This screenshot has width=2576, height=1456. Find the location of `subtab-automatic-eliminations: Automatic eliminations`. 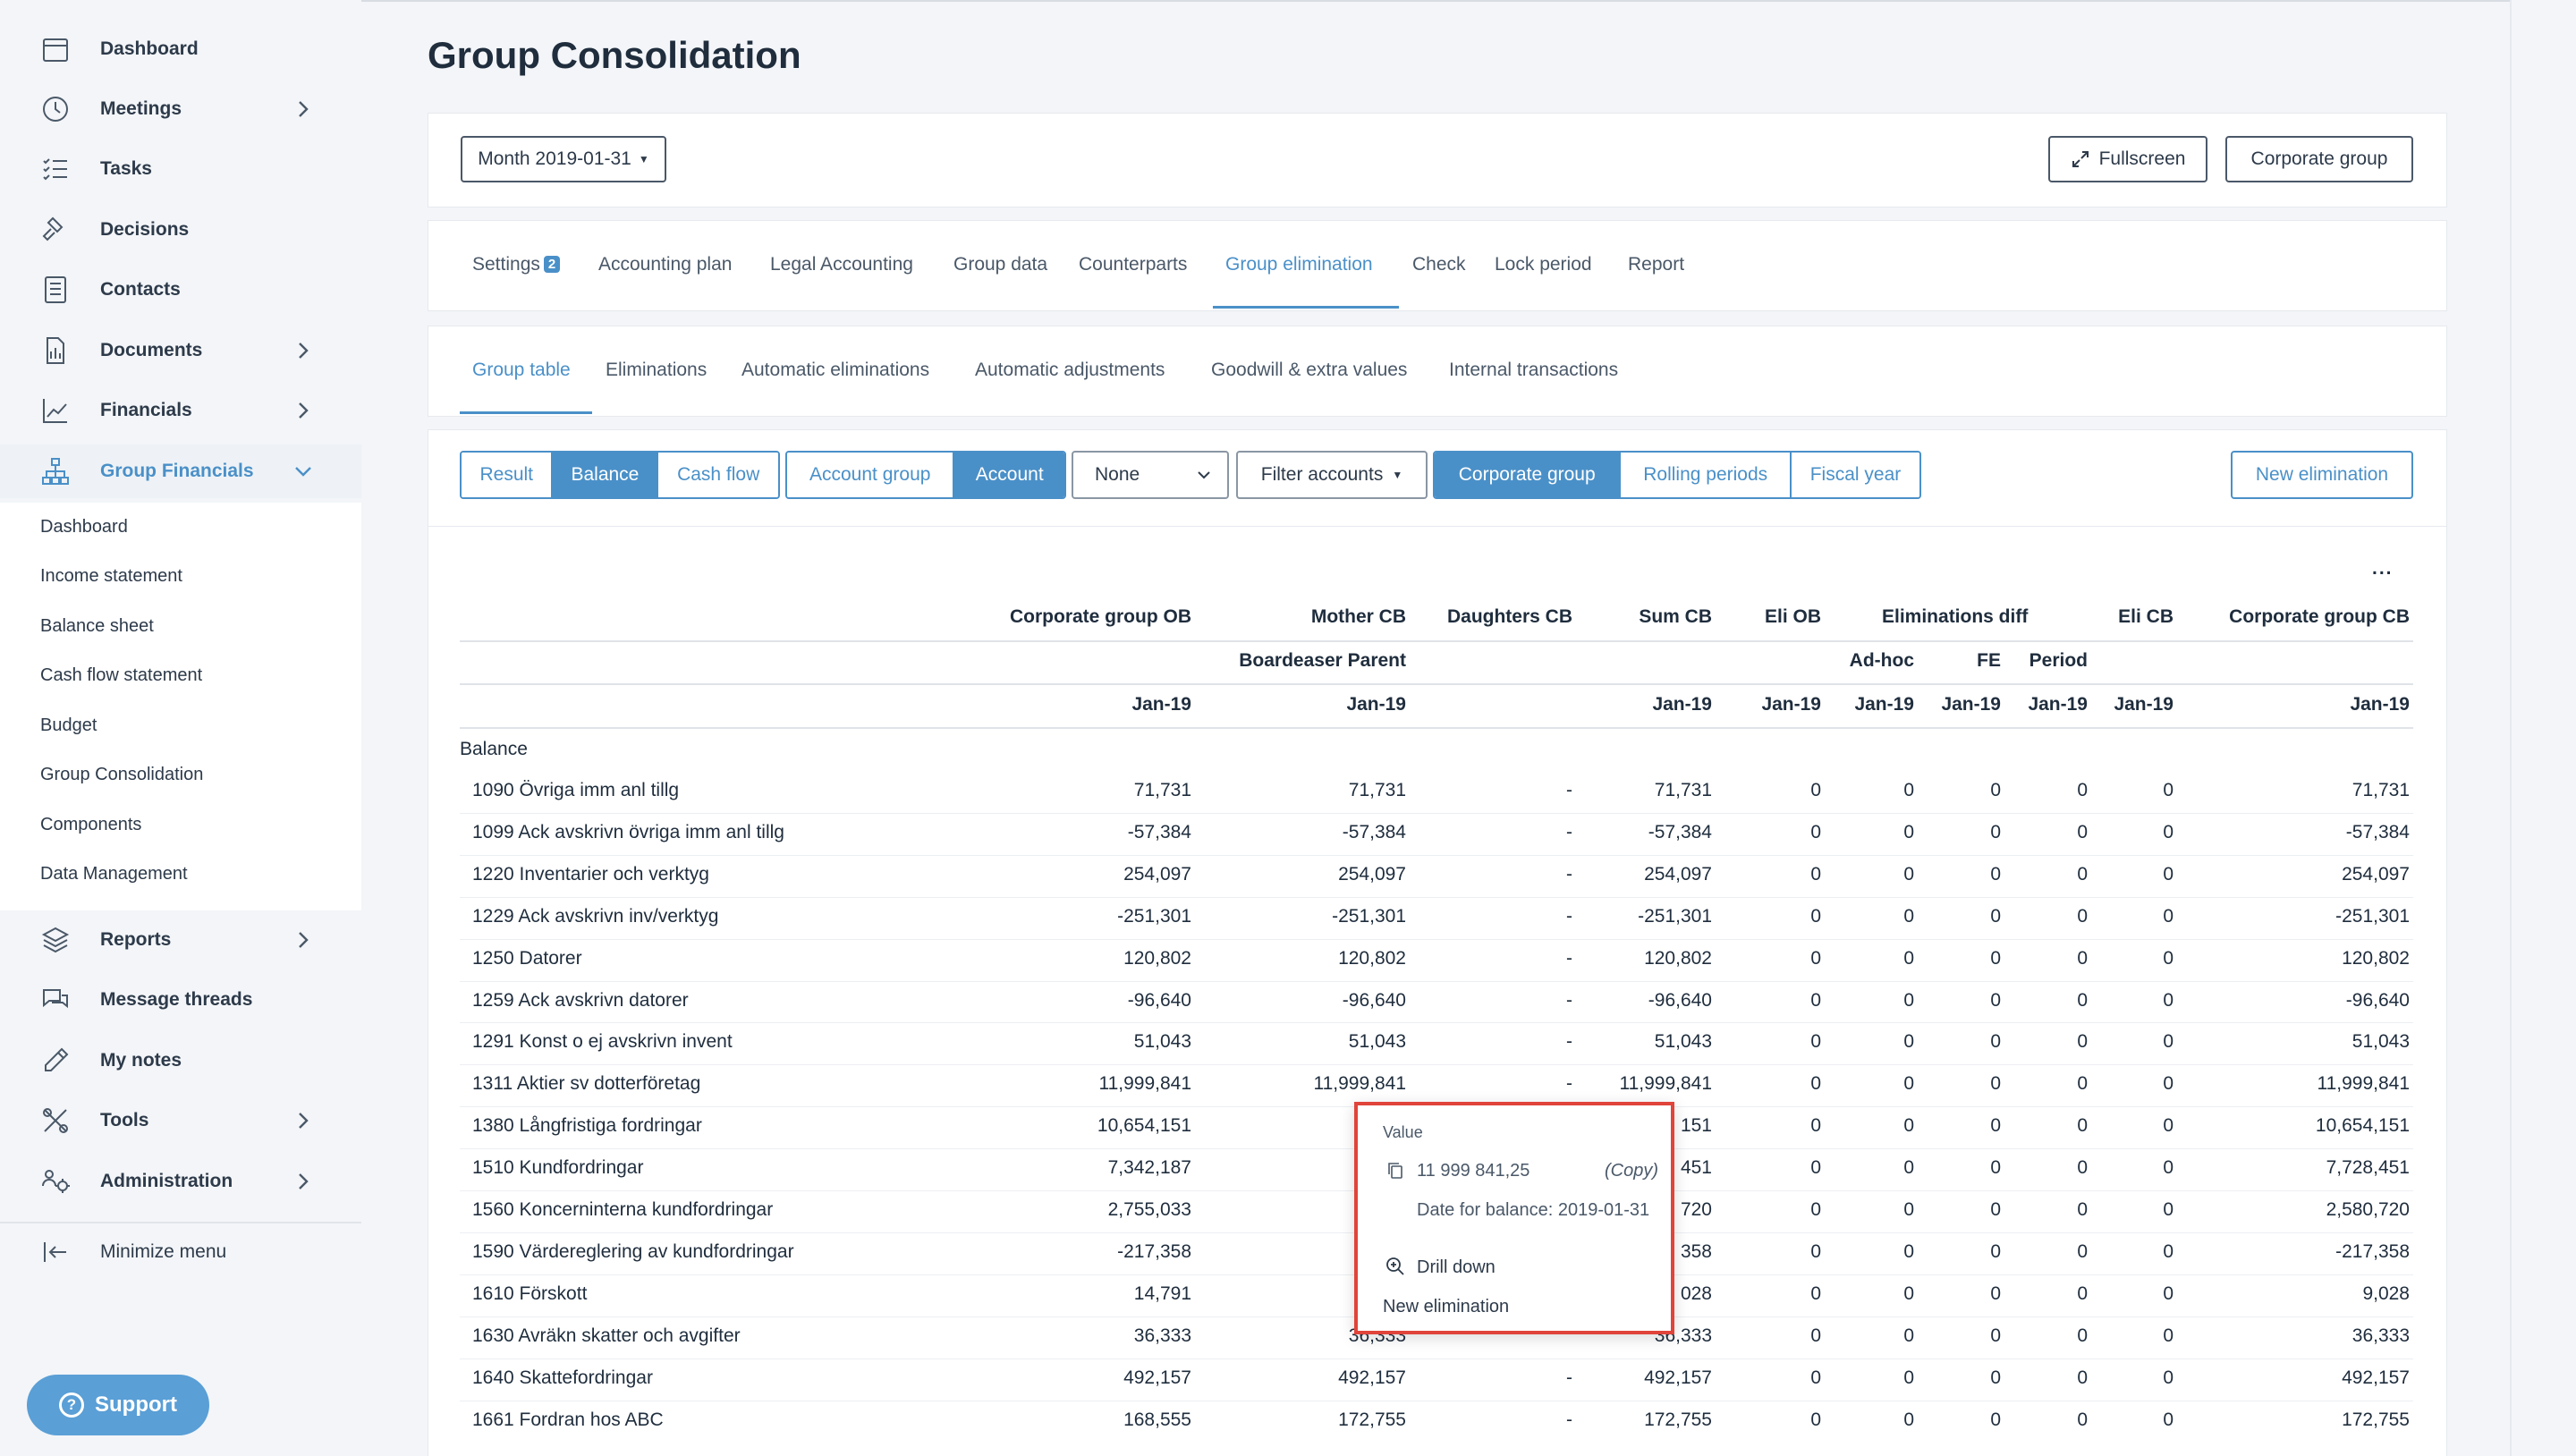

subtab-automatic-eliminations: Automatic eliminations is located at coordinates (835, 370).